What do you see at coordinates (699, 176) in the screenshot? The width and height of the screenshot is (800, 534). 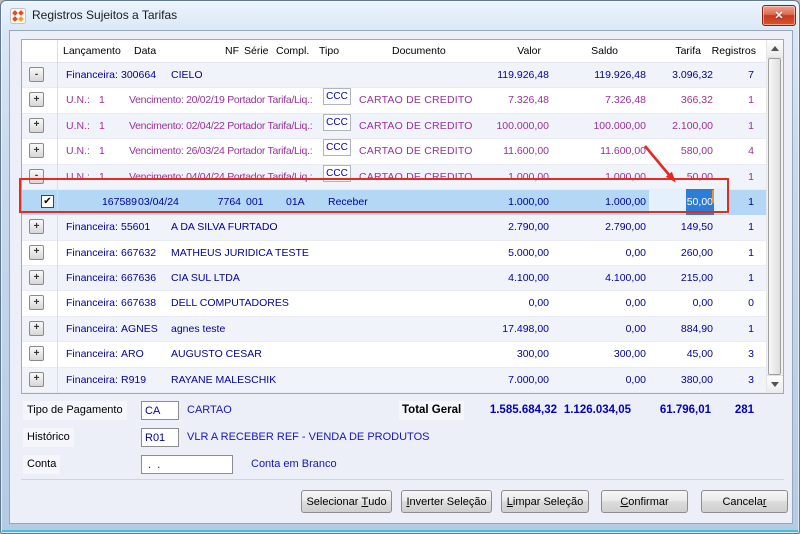 I see `cell-tarifa: 50,00` at bounding box center [699, 176].